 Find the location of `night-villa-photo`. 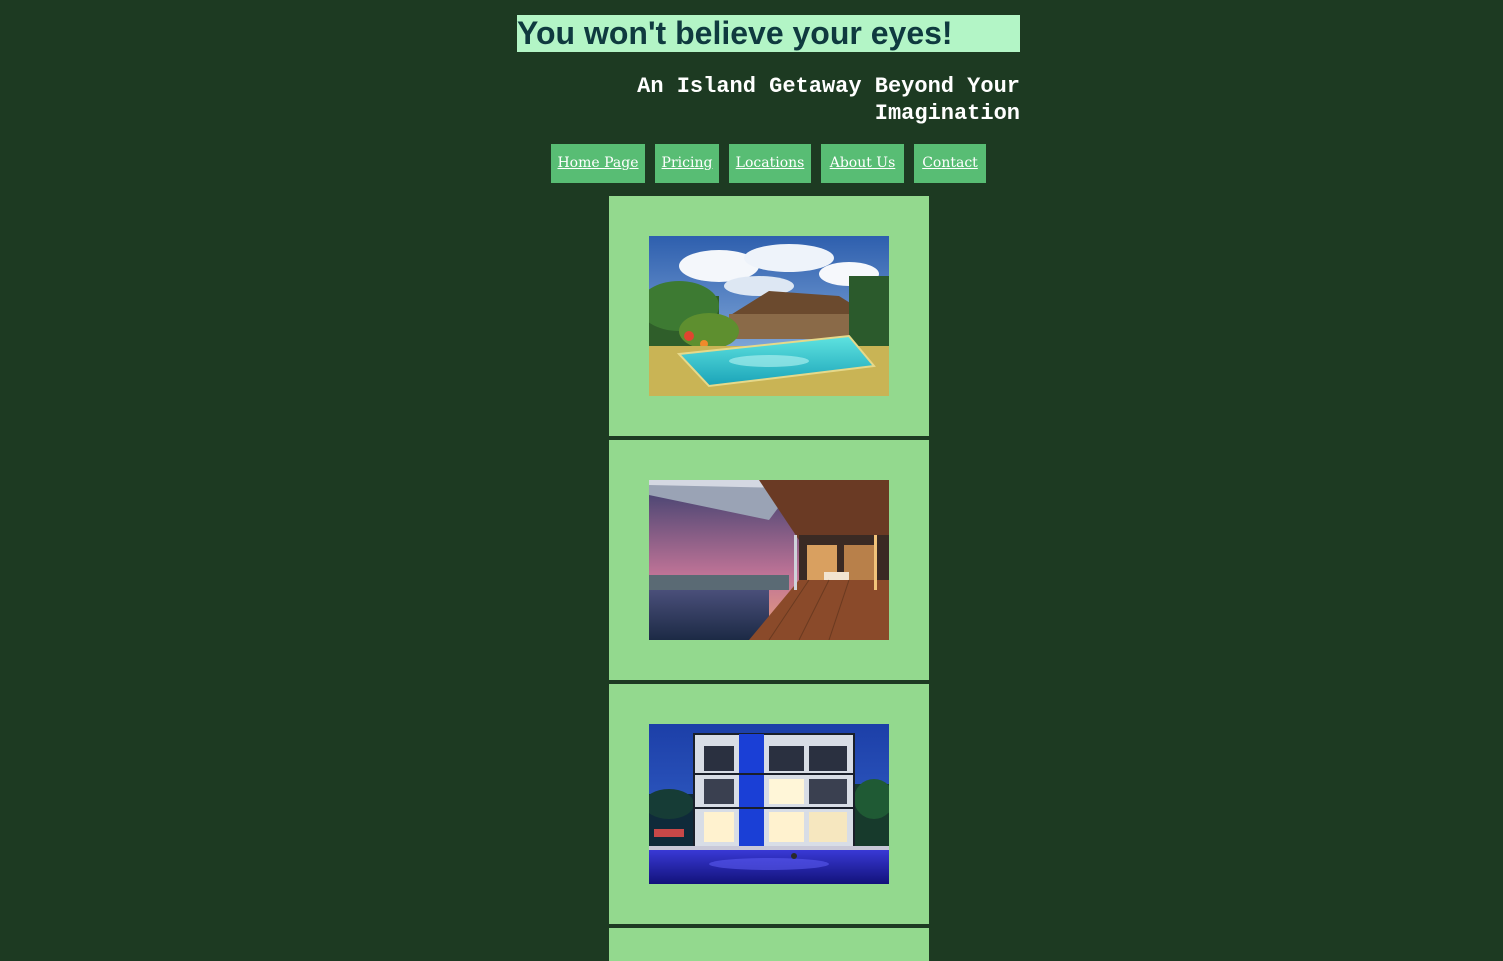

night-villa-photo is located at coordinates (769, 804).